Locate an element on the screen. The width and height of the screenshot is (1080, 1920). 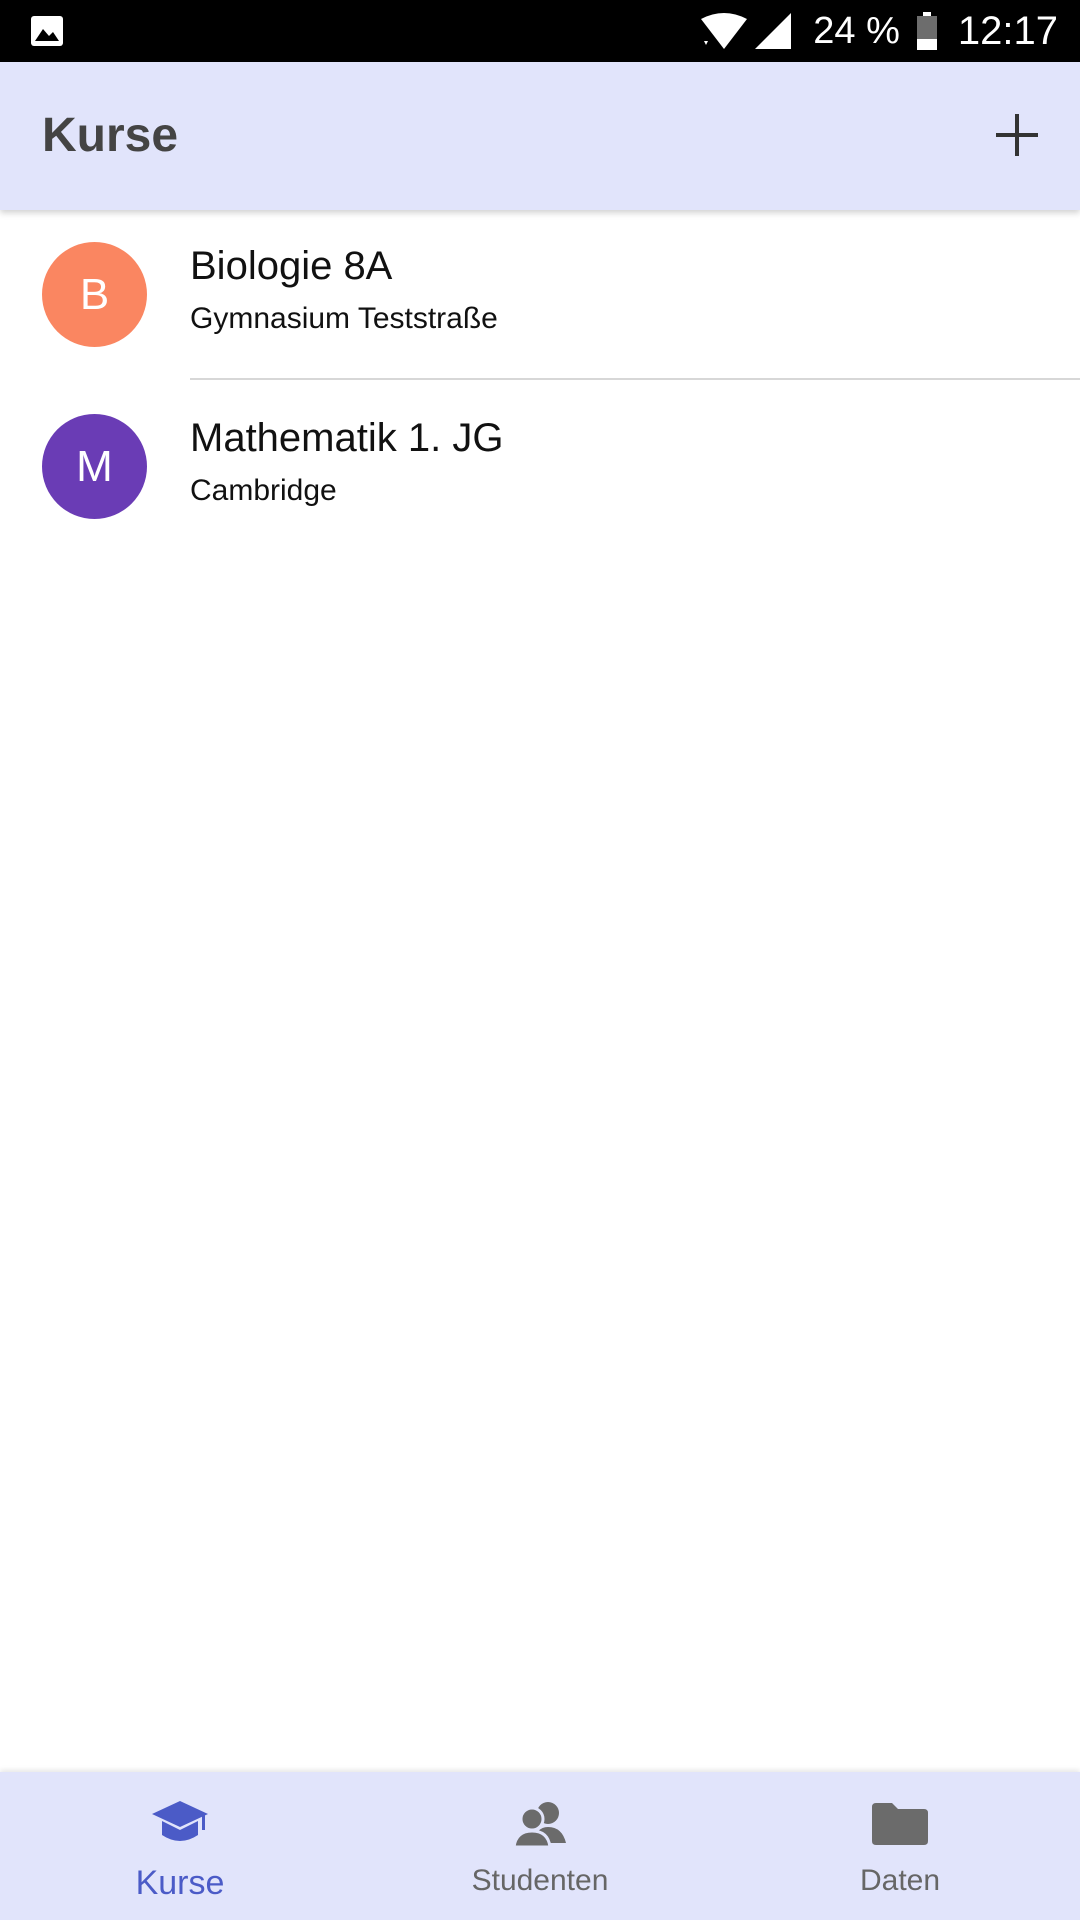
page-title: Kurse is located at coordinates (110, 135).